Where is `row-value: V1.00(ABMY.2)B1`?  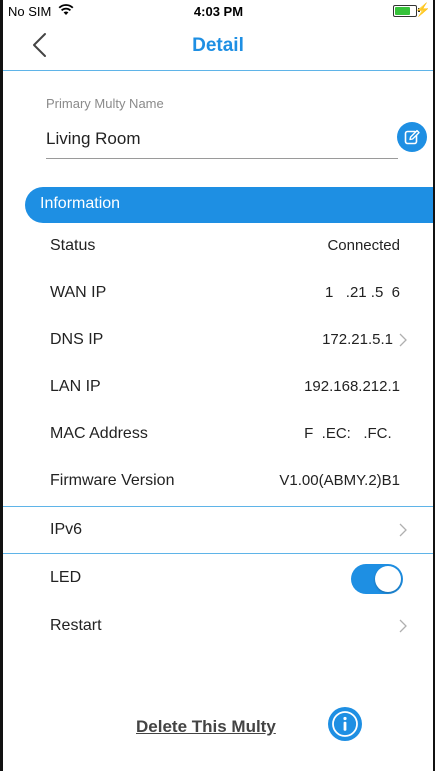
row-value: V1.00(ABMY.2)B1 is located at coordinates (339, 480).